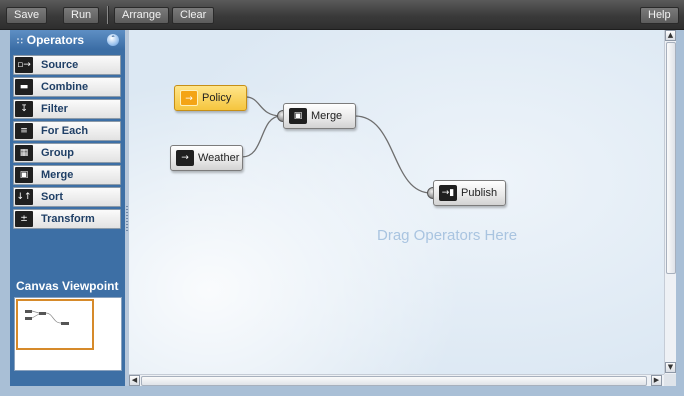  What do you see at coordinates (342, 15) in the screenshot?
I see `toolbar: Save Run Arrange Clear Help` at bounding box center [342, 15].